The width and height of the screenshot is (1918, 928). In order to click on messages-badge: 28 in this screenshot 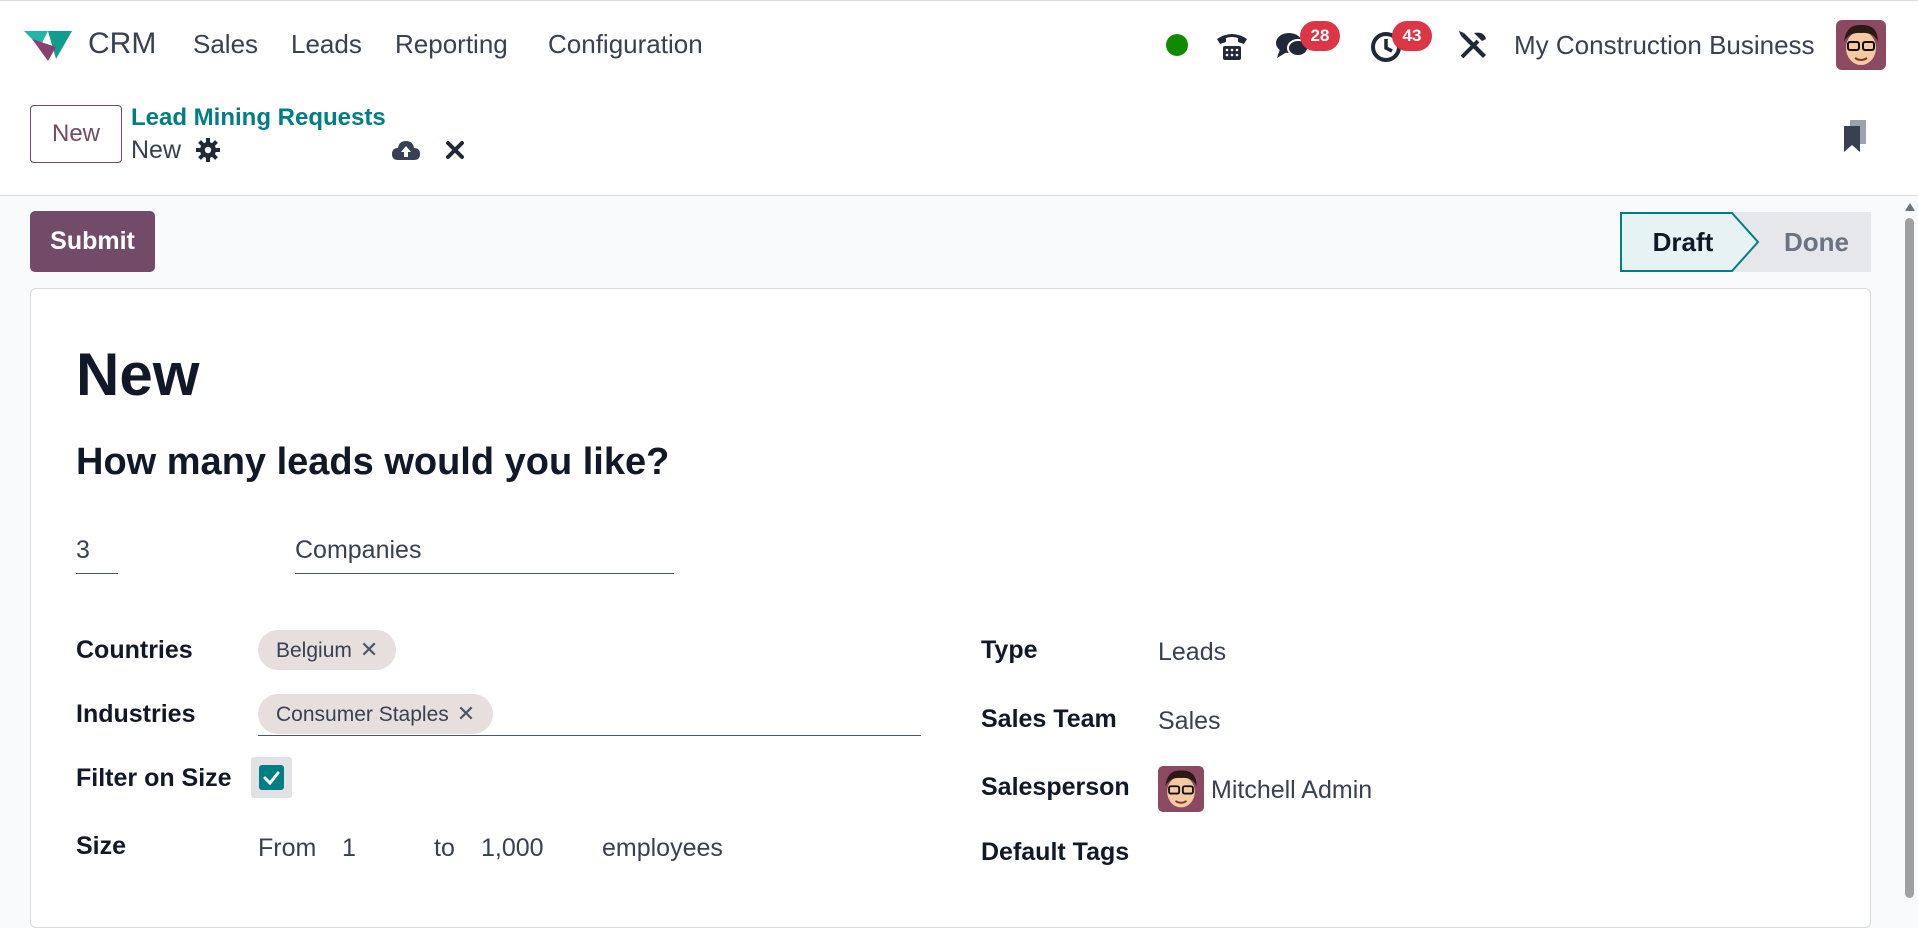, I will do `click(1320, 36)`.